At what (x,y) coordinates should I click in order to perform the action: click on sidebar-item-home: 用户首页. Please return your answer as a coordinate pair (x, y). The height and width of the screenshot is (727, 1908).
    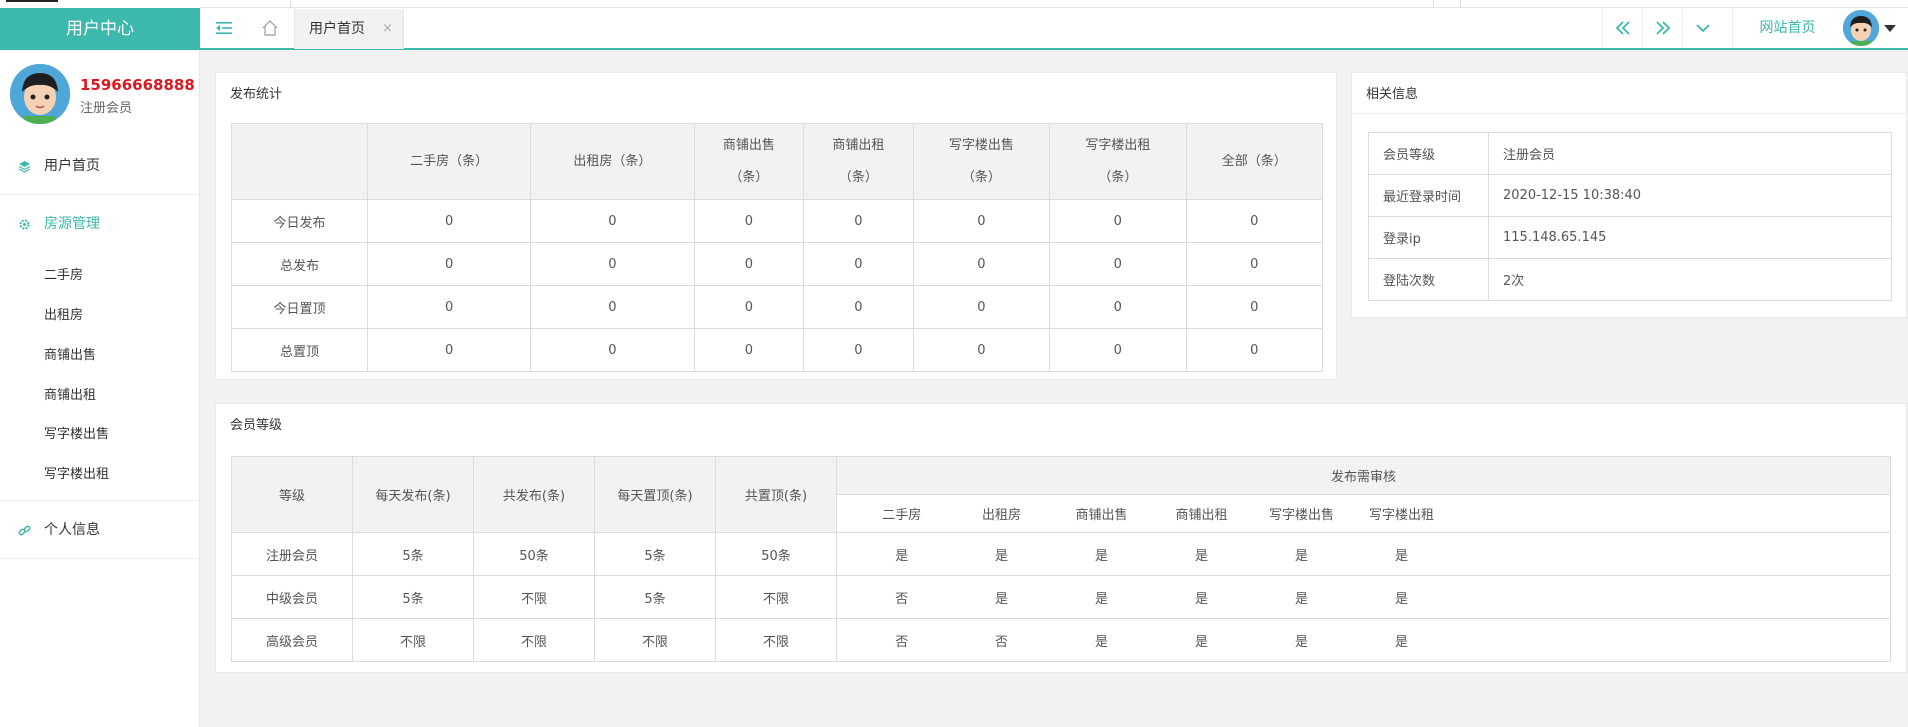
    Looking at the image, I should click on (100, 166).